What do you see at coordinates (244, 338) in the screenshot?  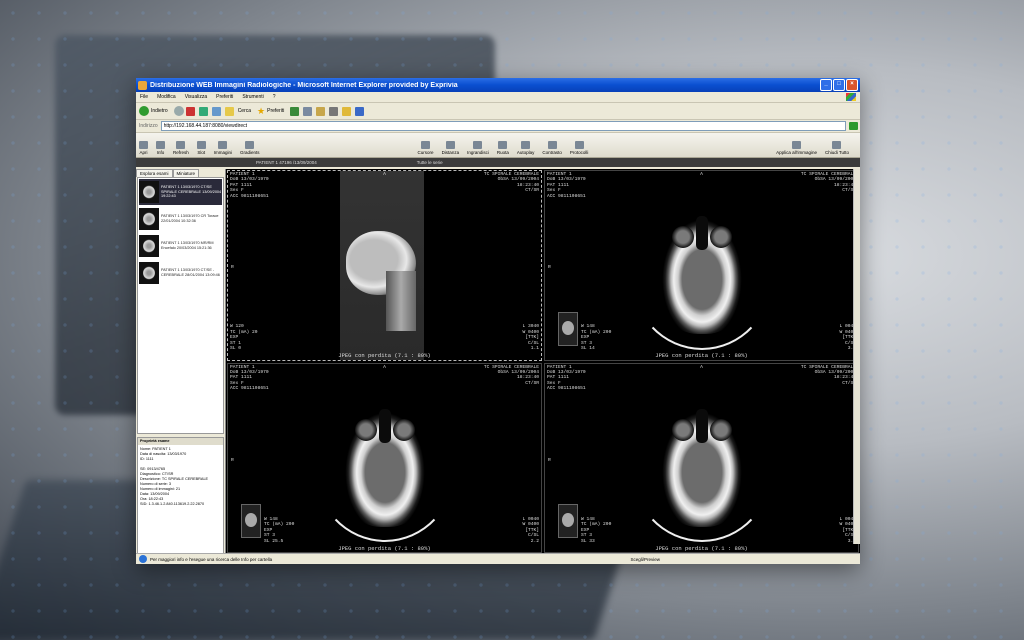 I see `viewport-info-bl: W 120 TC (mA) 20 EXP ST 1 SL 0` at bounding box center [244, 338].